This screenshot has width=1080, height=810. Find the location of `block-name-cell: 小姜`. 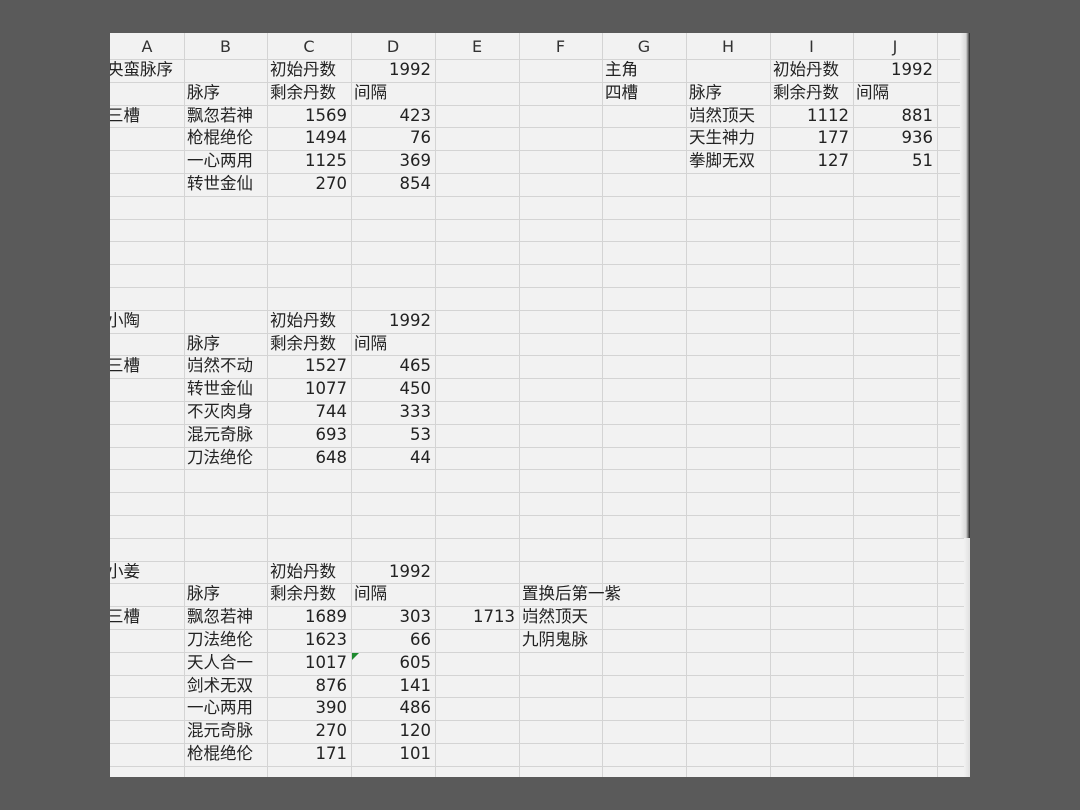

block-name-cell: 小姜 is located at coordinates (125, 572).